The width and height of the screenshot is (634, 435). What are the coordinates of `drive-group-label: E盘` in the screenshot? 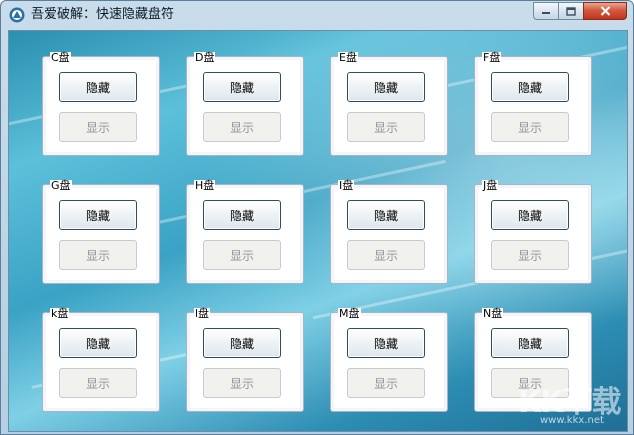 It's located at (348, 57).